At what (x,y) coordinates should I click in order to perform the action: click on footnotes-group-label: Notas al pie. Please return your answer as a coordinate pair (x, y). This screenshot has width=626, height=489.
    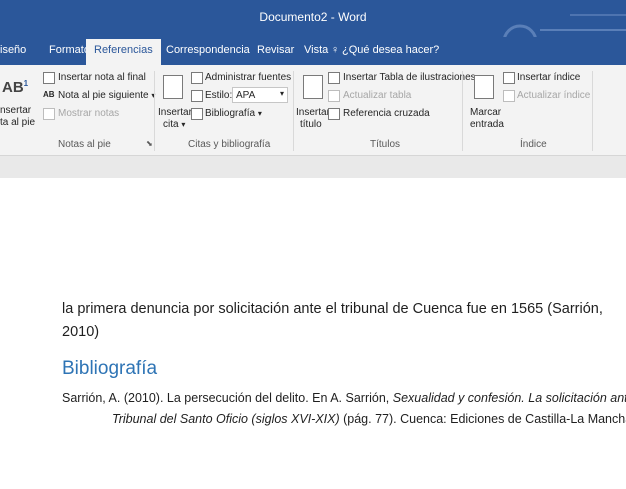
    Looking at the image, I should click on (84, 144).